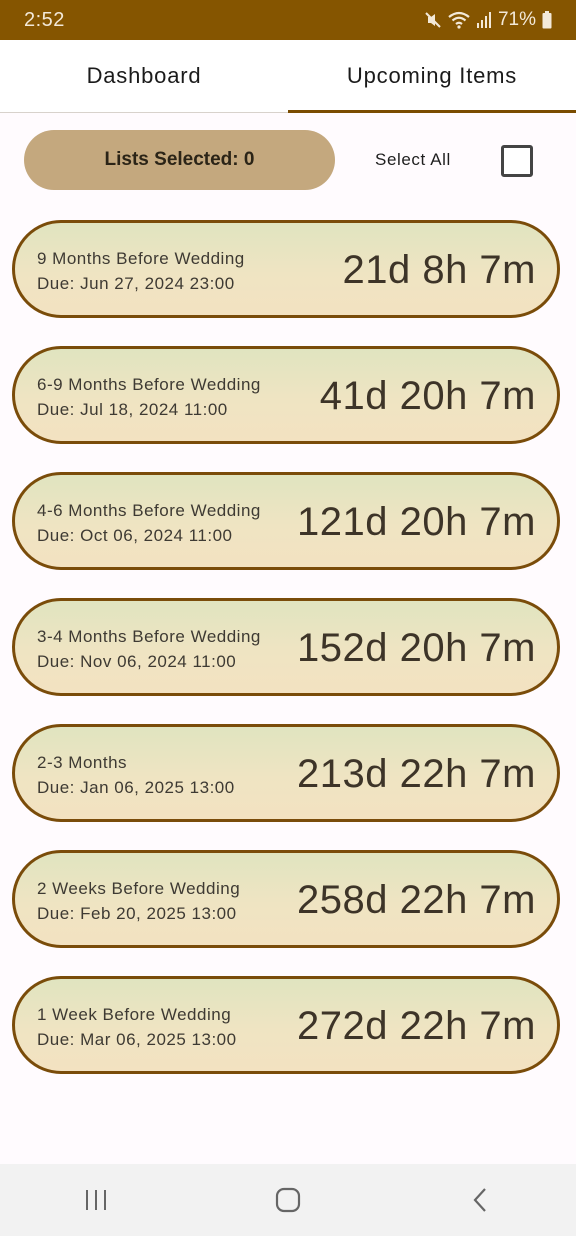  Describe the element at coordinates (136, 283) in the screenshot. I see `card-due-date: Due: Jun 27, 2024 23:00` at that location.